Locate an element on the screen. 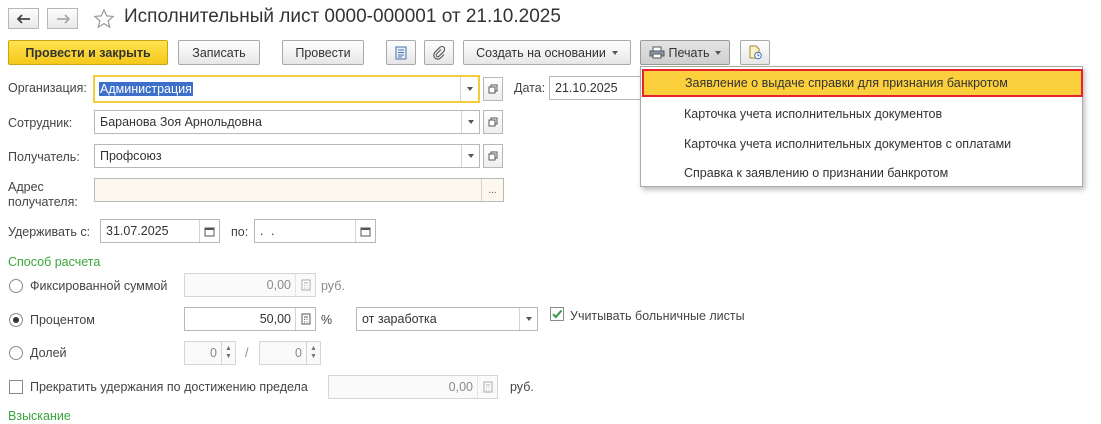 Image resolution: width=1101 pixels, height=424 pixels. employee-open-button is located at coordinates (493, 122).